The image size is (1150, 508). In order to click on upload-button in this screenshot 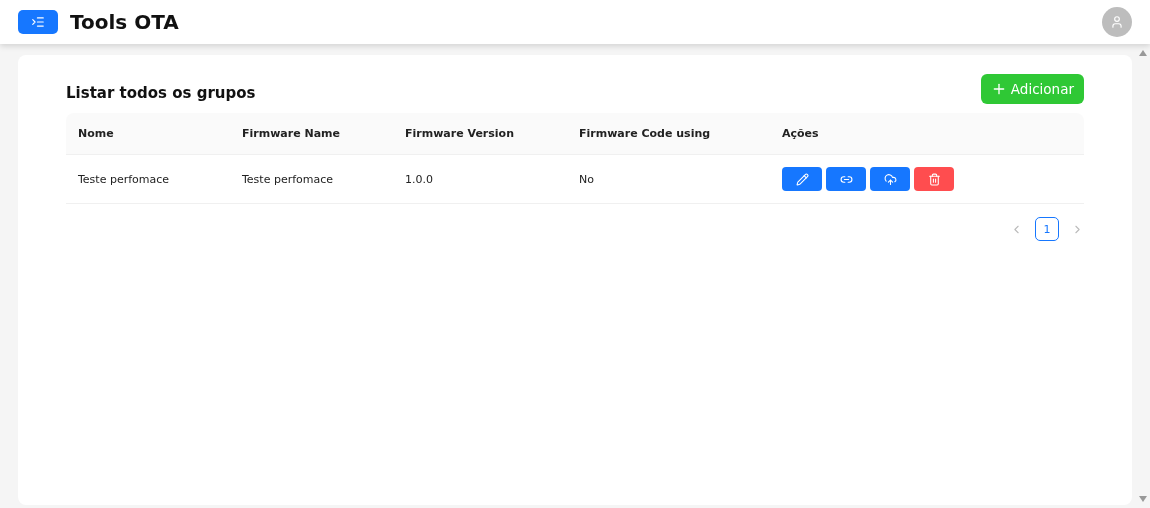, I will do `click(890, 179)`.